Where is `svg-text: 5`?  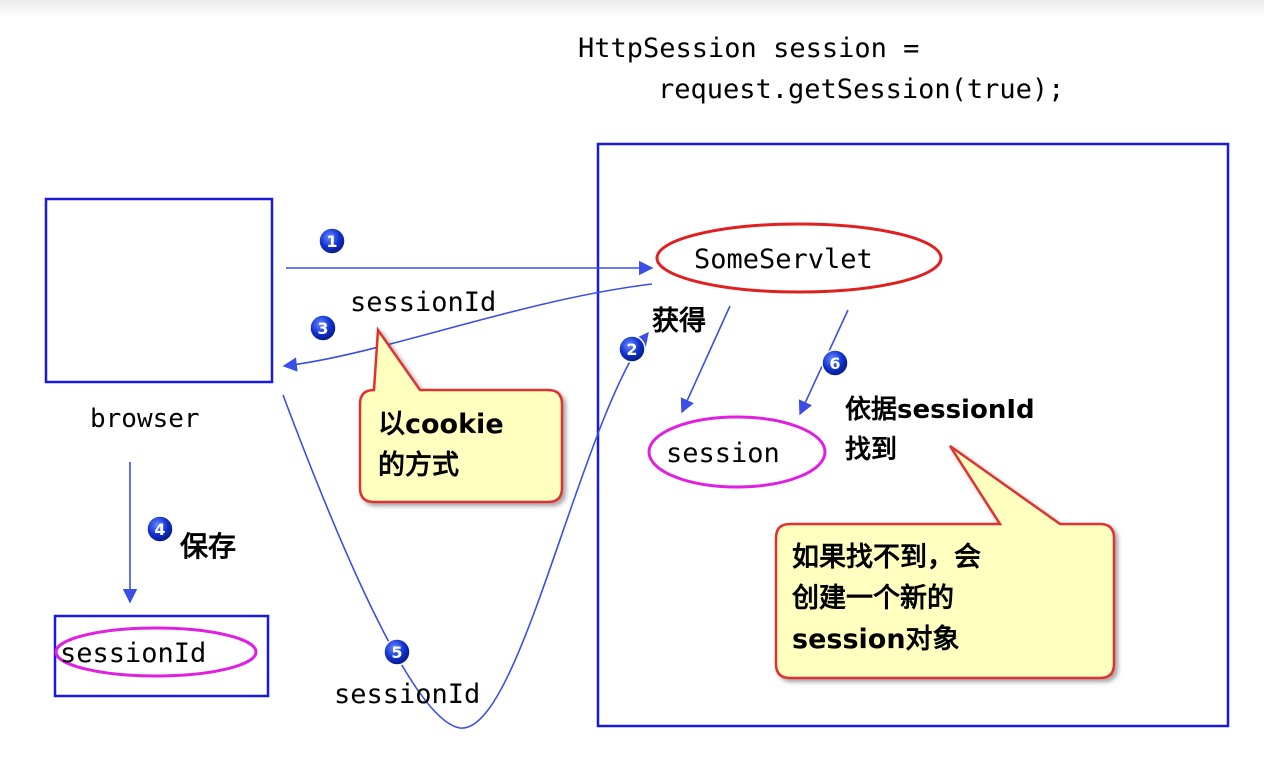
svg-text: 5 is located at coordinates (396, 652).